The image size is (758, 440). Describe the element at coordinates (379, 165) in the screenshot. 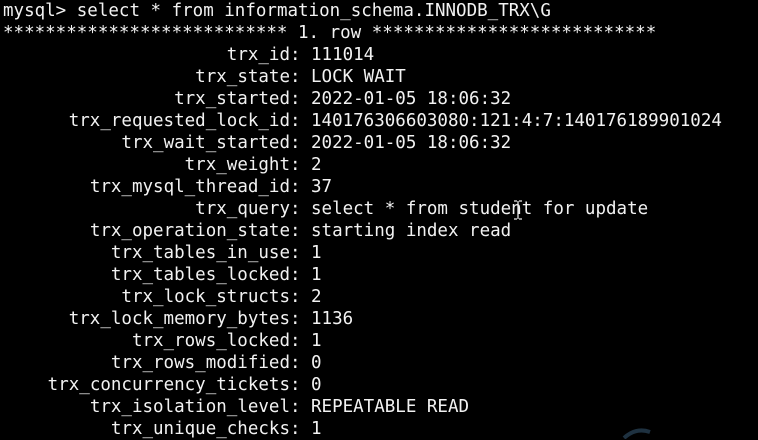

I see `result-row: trx_weight:2` at that location.